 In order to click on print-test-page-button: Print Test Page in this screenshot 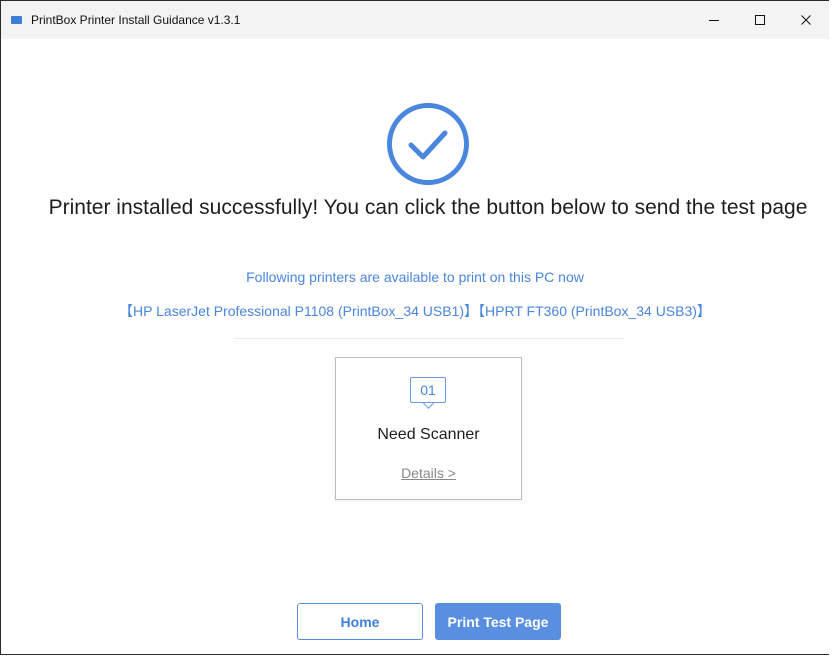, I will do `click(498, 621)`.